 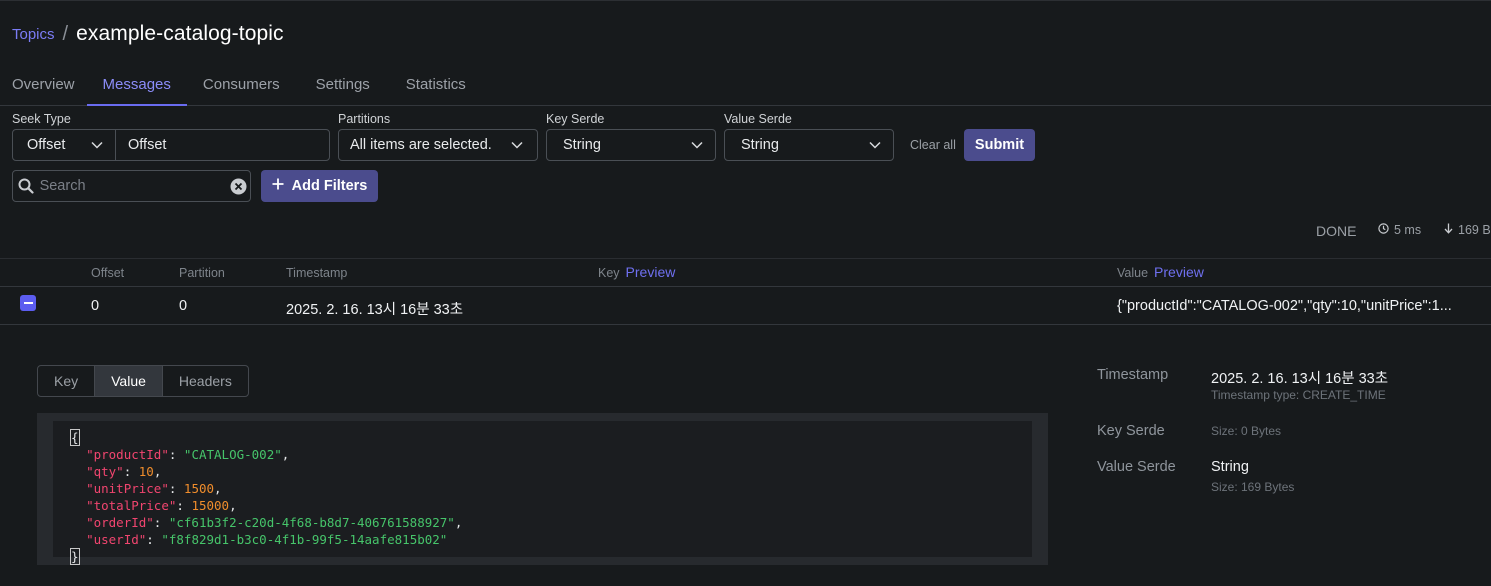 What do you see at coordinates (75, 437) in the screenshot?
I see `json-open-brace: {` at bounding box center [75, 437].